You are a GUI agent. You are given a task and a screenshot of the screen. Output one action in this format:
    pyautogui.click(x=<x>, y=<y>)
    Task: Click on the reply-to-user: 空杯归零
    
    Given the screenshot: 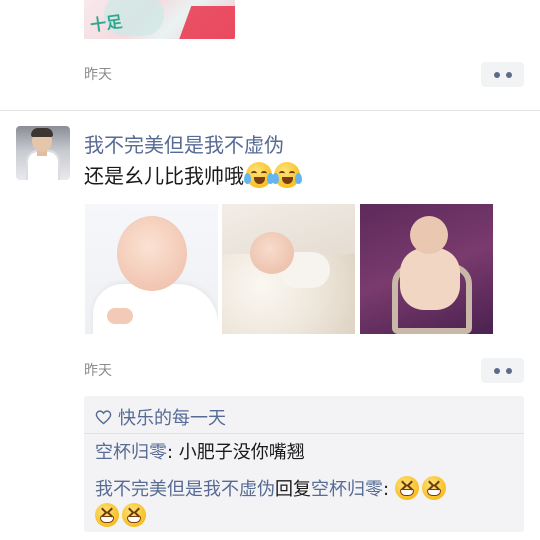 What is the action you would take?
    pyautogui.click(x=347, y=489)
    